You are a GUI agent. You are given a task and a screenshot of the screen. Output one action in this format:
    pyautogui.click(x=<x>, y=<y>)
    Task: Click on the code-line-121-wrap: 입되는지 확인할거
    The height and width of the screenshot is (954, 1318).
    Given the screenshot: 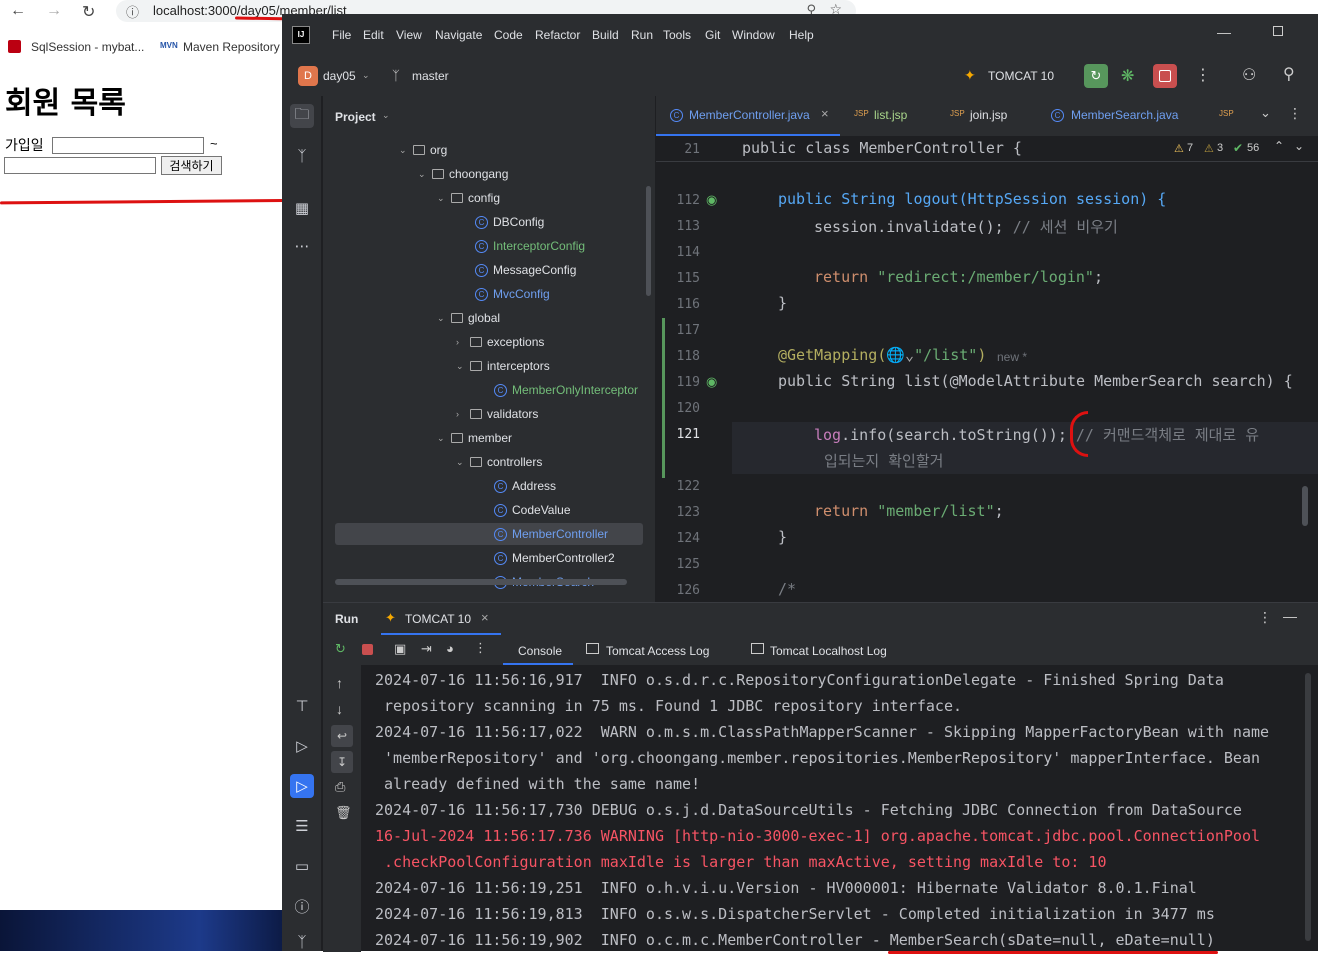 What is the action you would take?
    pyautogui.click(x=883, y=460)
    